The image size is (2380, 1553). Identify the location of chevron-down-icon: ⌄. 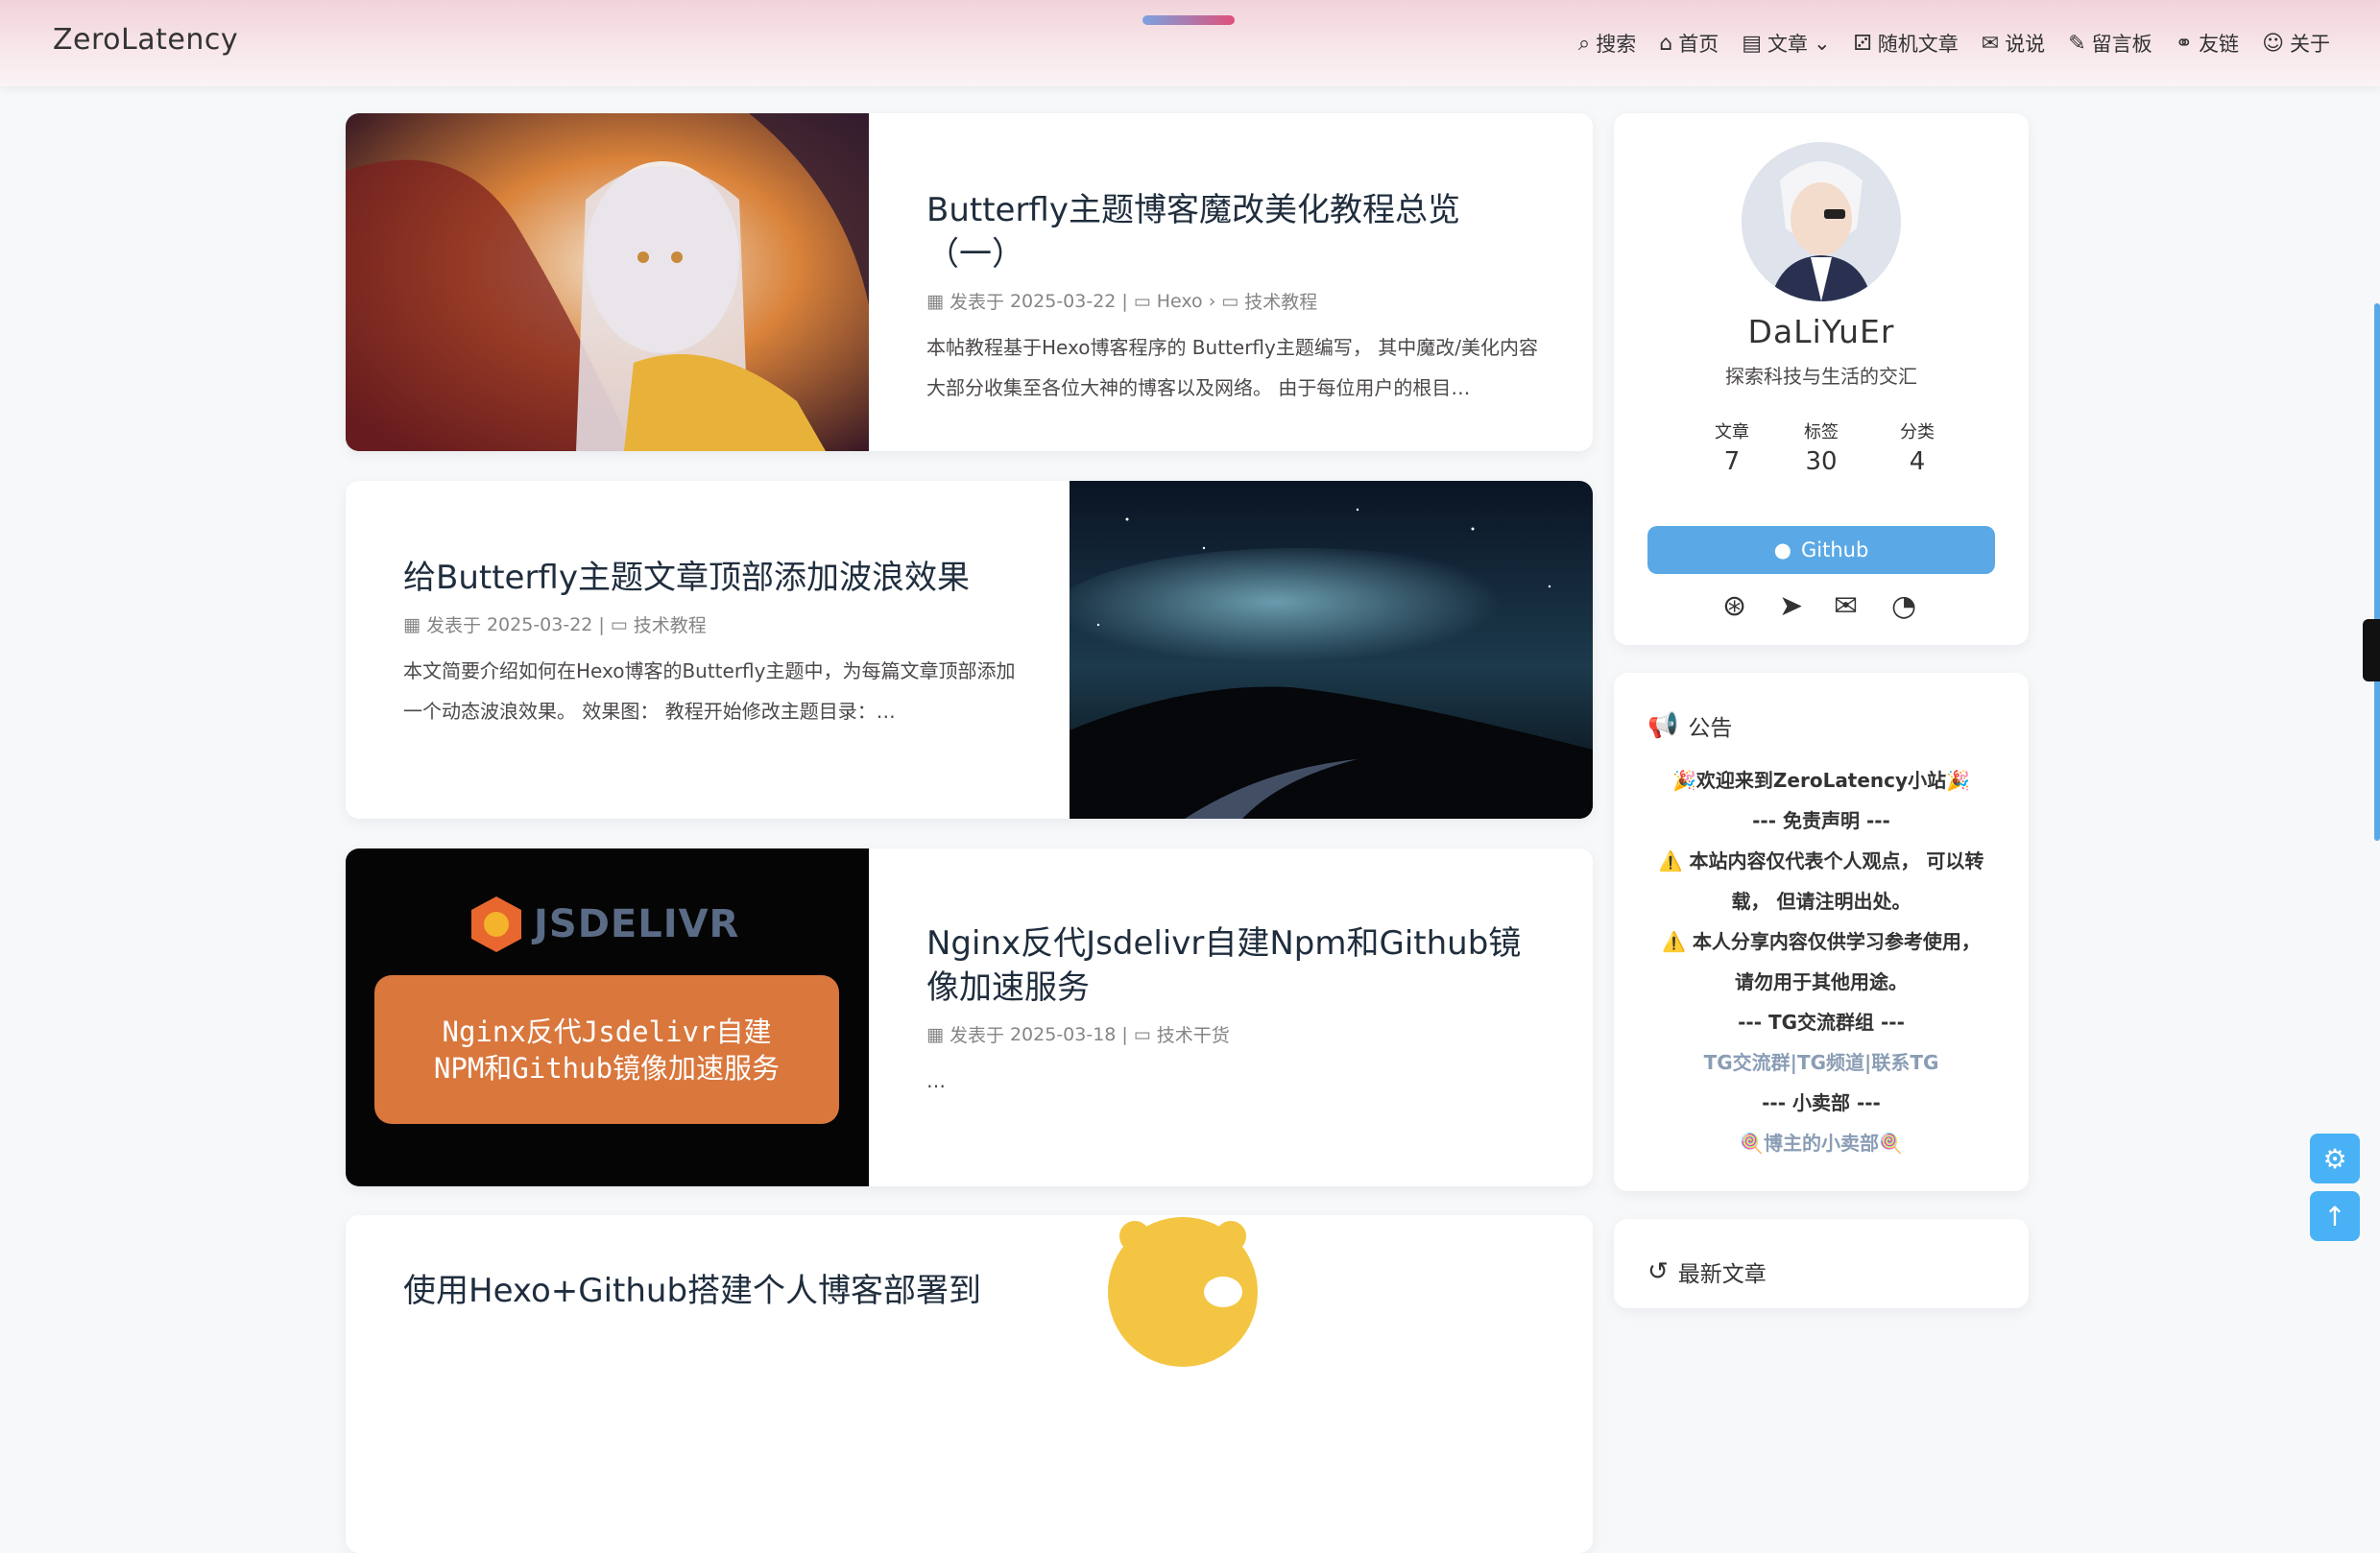
(1823, 43).